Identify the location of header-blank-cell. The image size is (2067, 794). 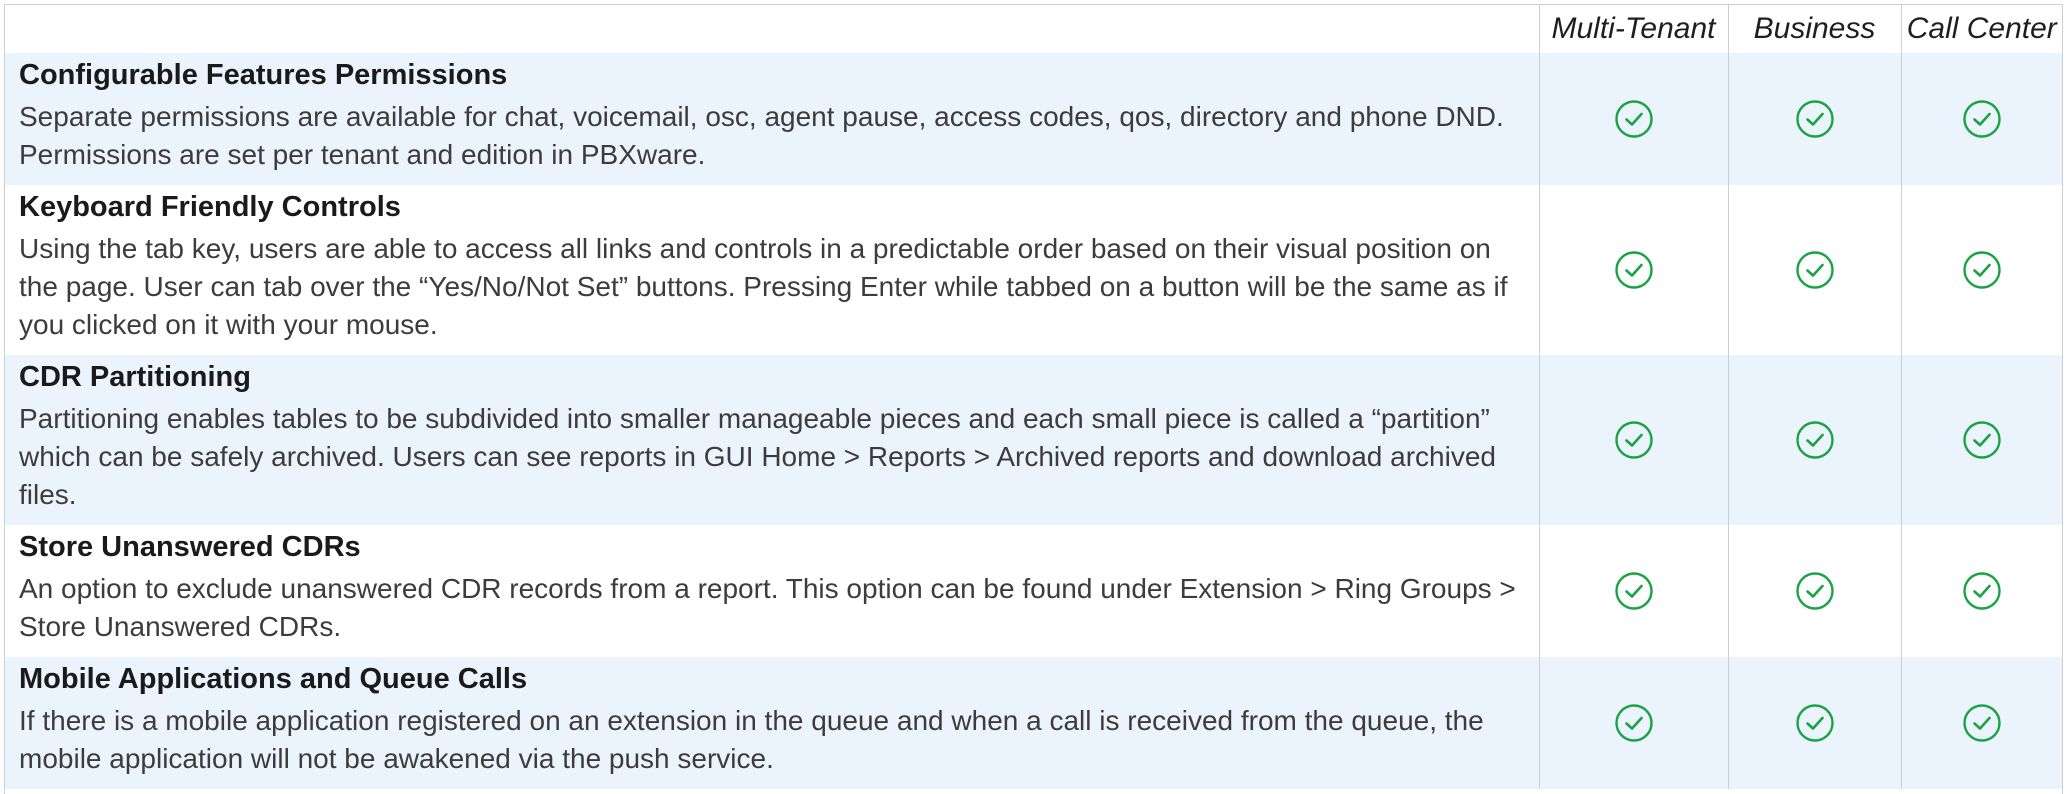
(772, 29).